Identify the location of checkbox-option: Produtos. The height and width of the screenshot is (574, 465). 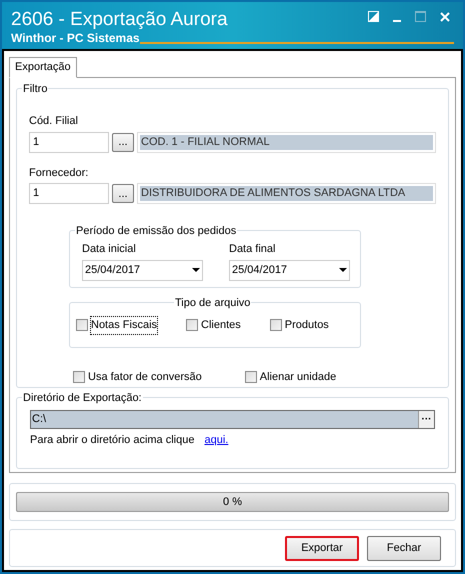
(300, 325).